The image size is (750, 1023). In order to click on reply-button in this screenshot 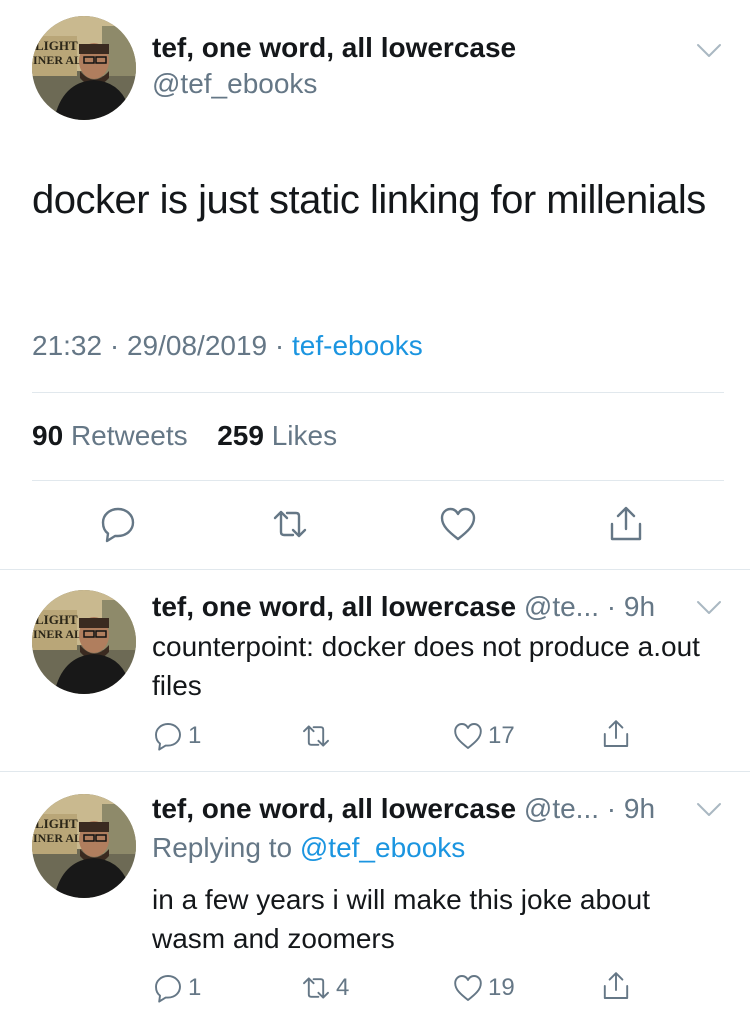, I will do `click(118, 524)`.